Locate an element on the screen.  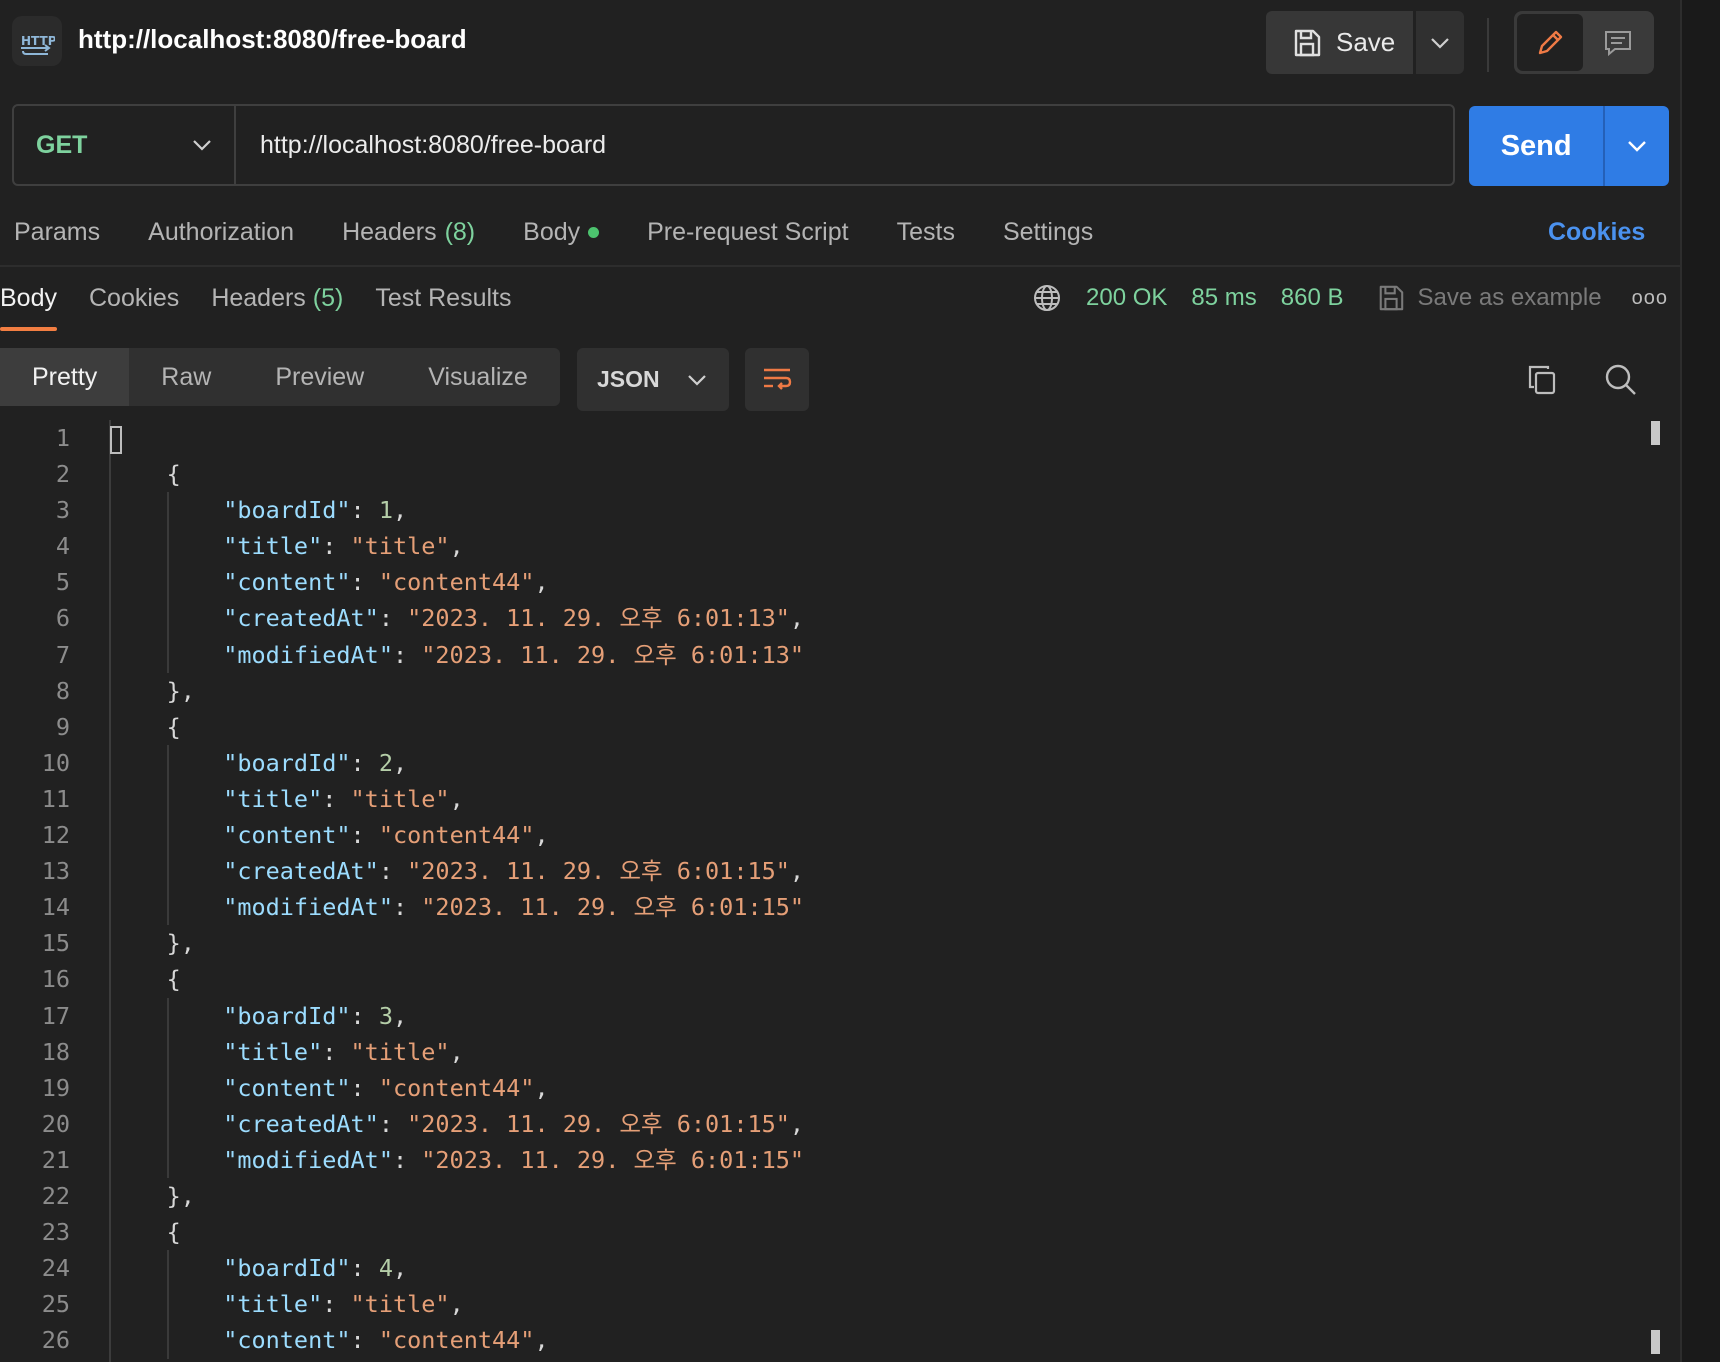
view-tab-raw: Raw is located at coordinates (186, 377).